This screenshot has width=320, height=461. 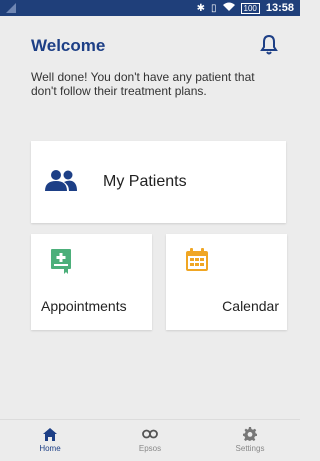 I want to click on bottom-nav: Home Epsos Settings, so click(x=150, y=440).